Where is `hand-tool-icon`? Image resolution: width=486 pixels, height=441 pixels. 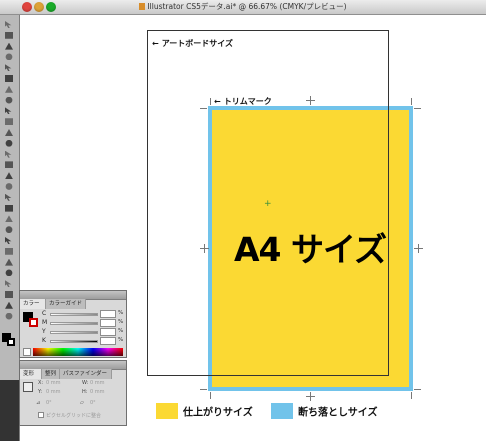 hand-tool-icon is located at coordinates (9, 306).